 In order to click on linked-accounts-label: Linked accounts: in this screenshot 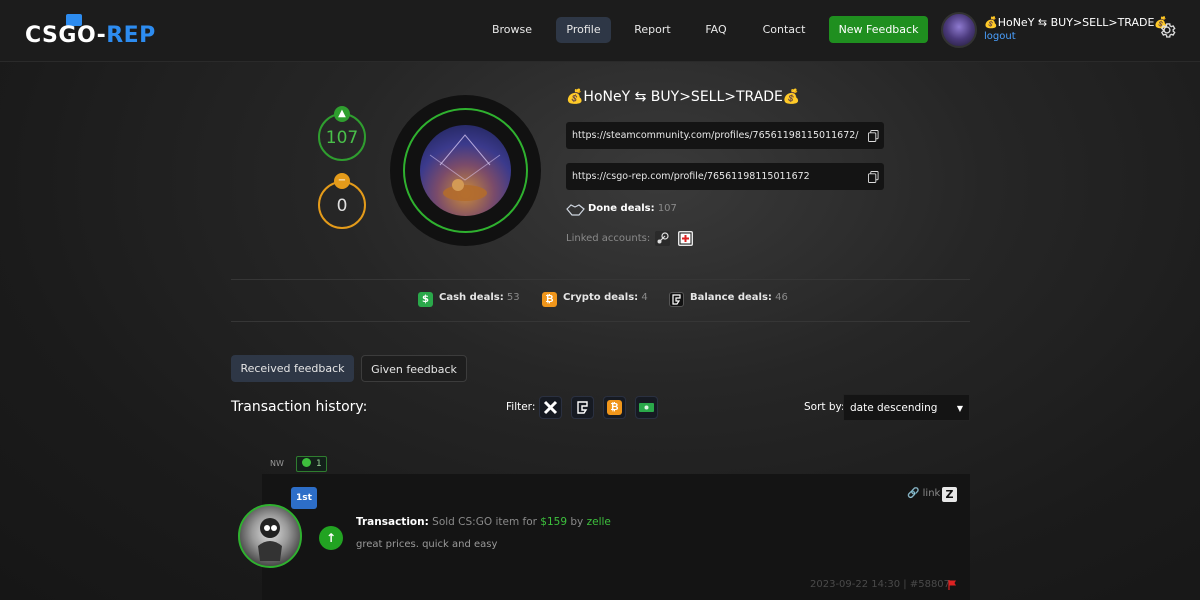, I will do `click(608, 238)`.